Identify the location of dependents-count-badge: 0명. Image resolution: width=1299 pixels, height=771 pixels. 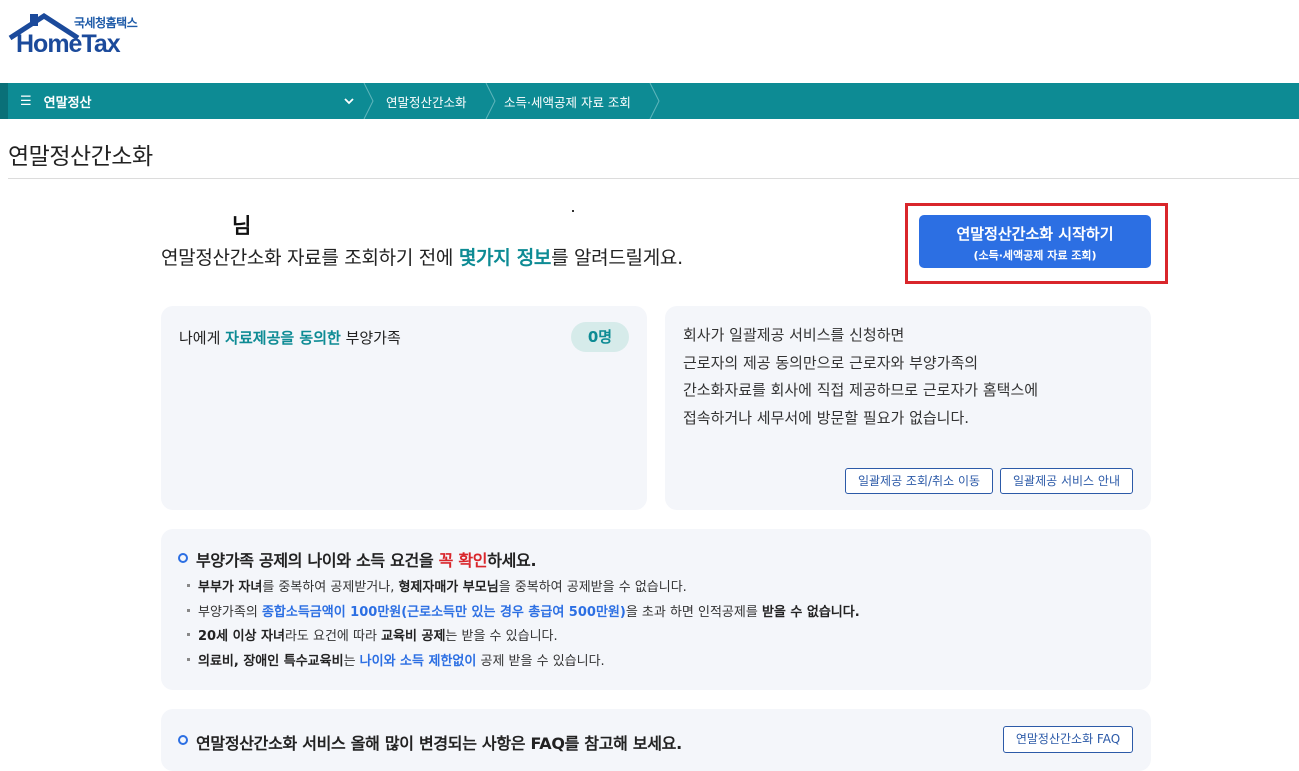
(600, 337).